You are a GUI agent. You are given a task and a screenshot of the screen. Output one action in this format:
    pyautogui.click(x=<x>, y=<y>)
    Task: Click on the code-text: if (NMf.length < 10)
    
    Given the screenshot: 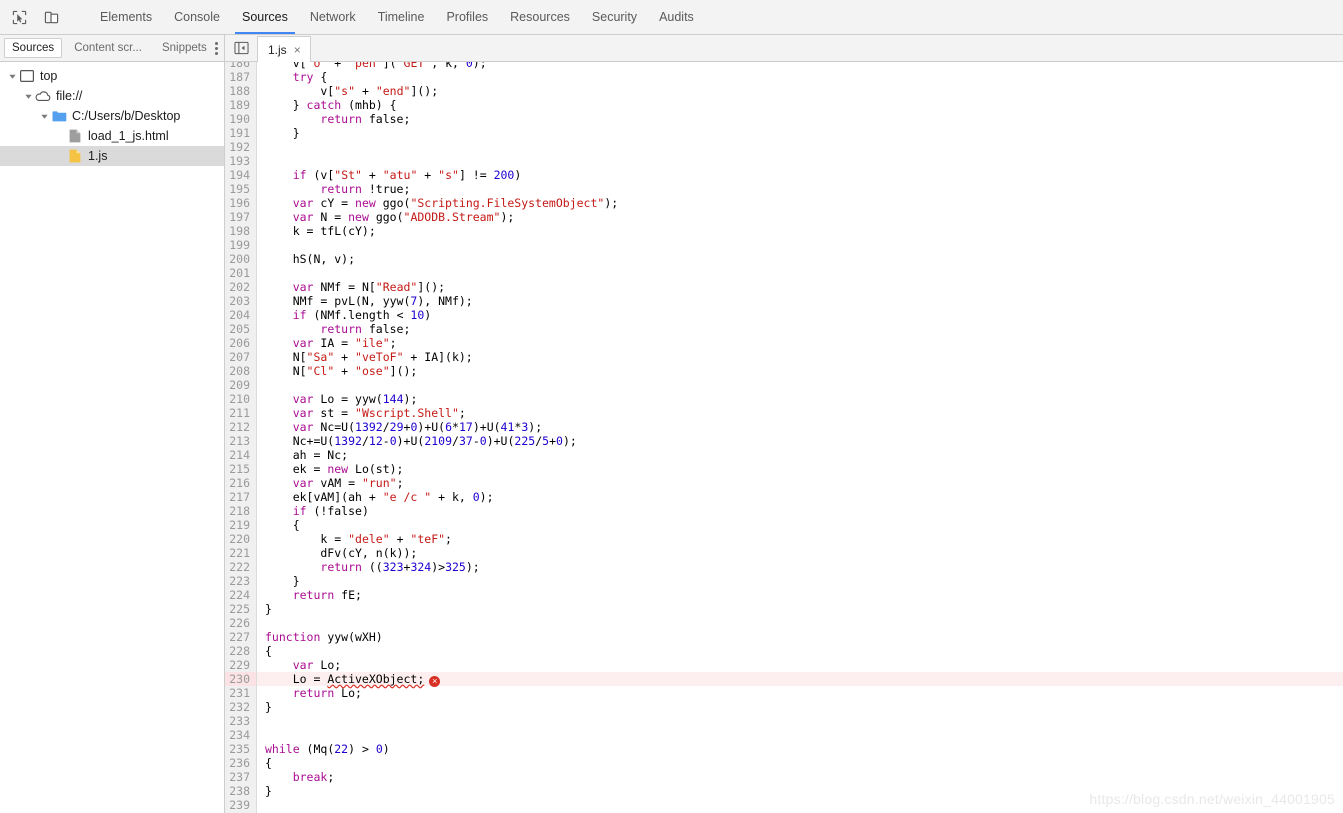 What is the action you would take?
    pyautogui.click(x=800, y=315)
    